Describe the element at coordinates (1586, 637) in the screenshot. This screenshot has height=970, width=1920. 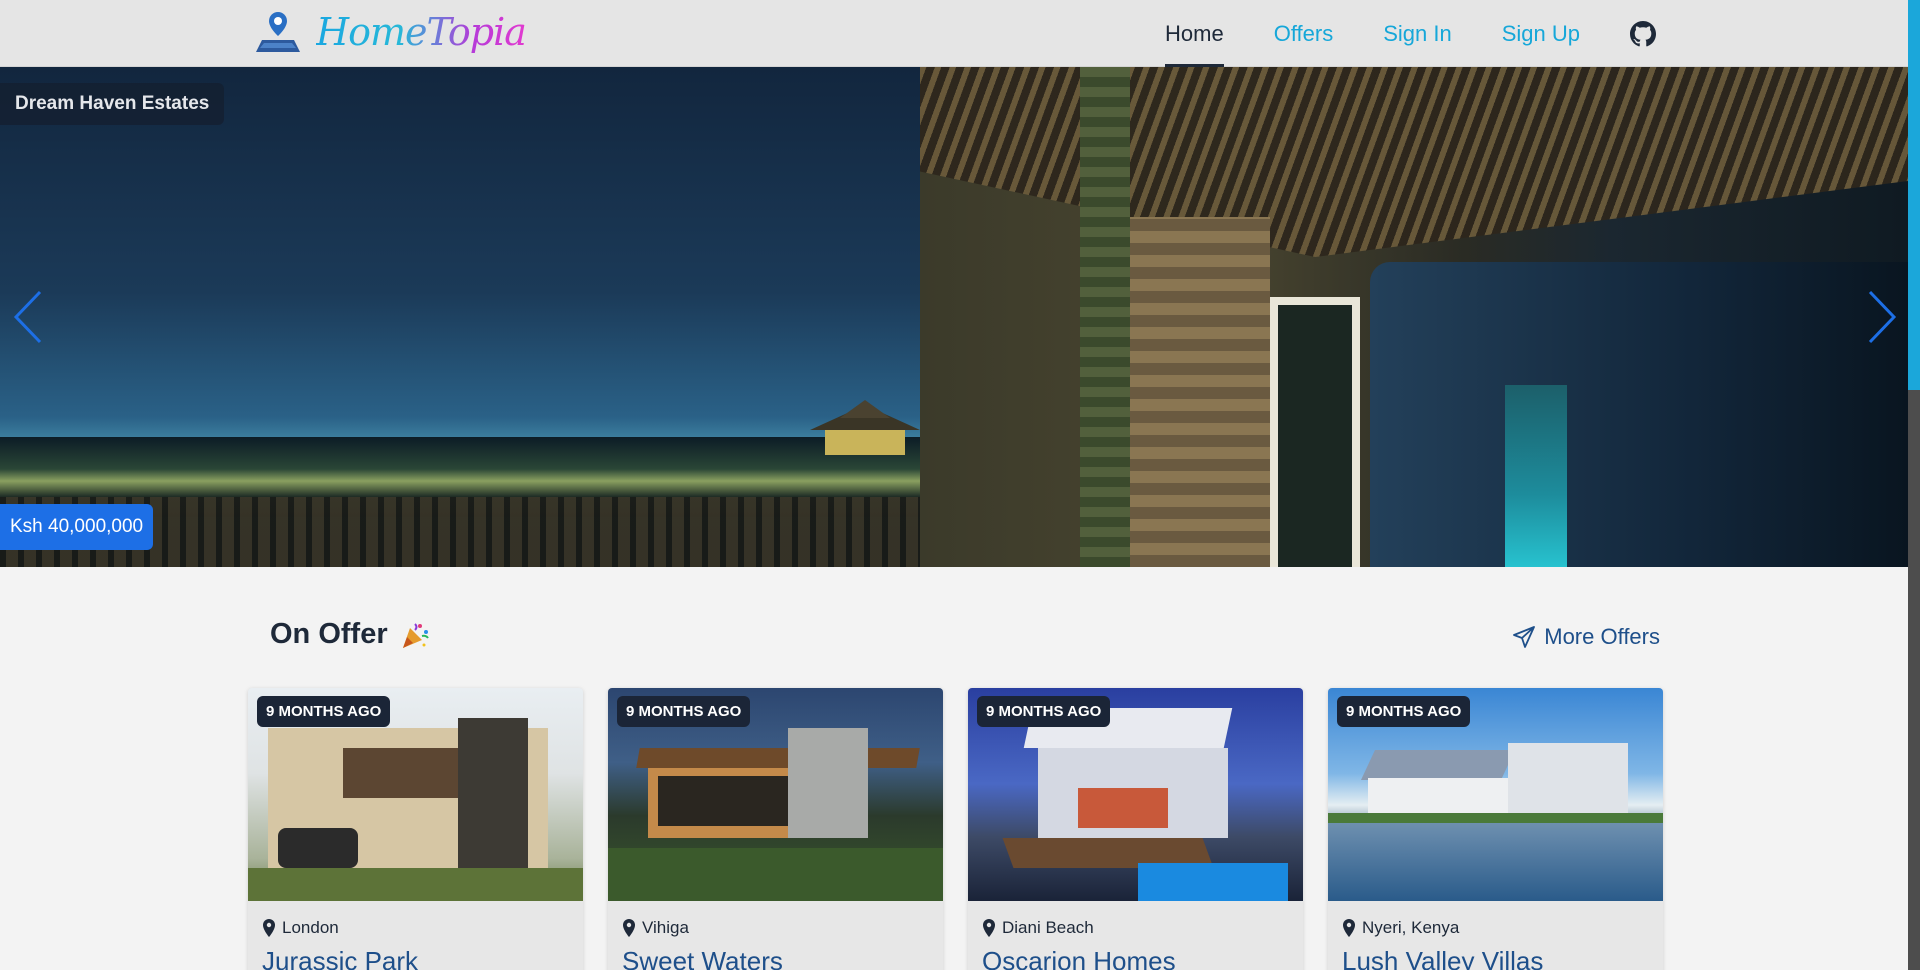
I see `more-offers-link: More Offers` at that location.